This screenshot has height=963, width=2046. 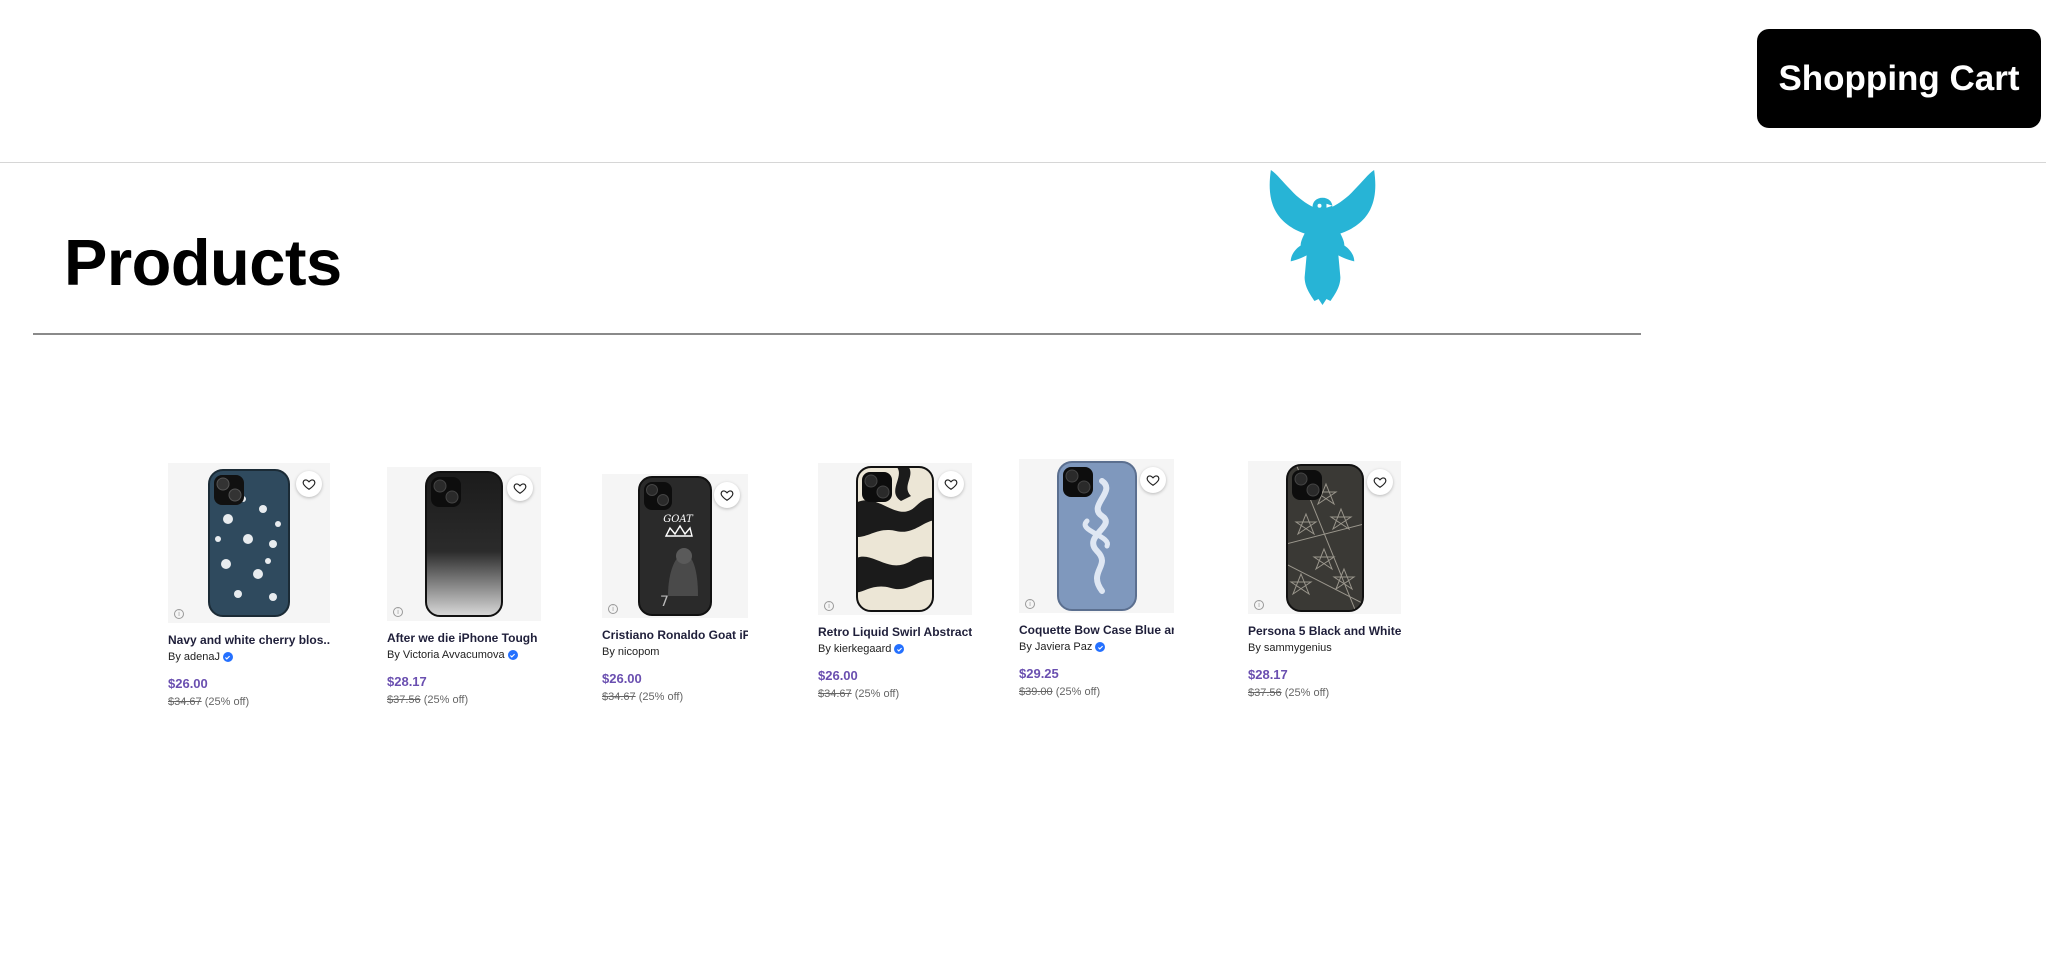 I want to click on product-seller: By sammygenius, so click(x=1324, y=648).